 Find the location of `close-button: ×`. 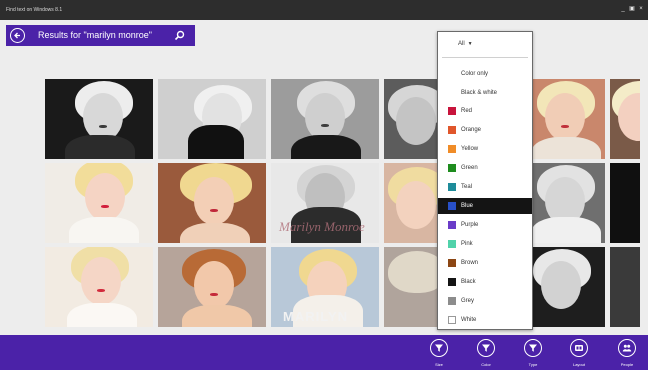

close-button: × is located at coordinates (641, 9).